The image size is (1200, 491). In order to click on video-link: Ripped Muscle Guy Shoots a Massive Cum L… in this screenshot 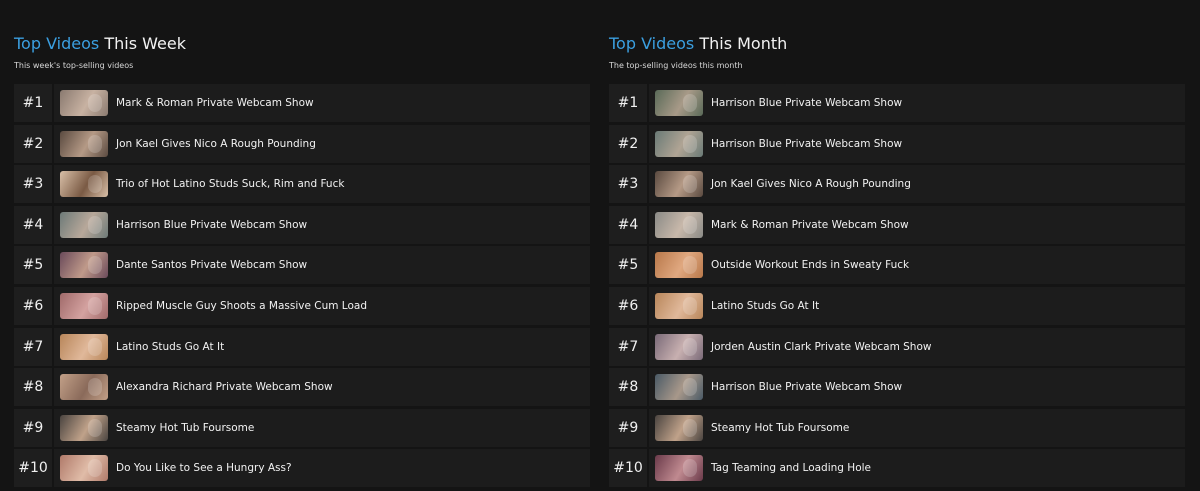, I will do `click(322, 305)`.